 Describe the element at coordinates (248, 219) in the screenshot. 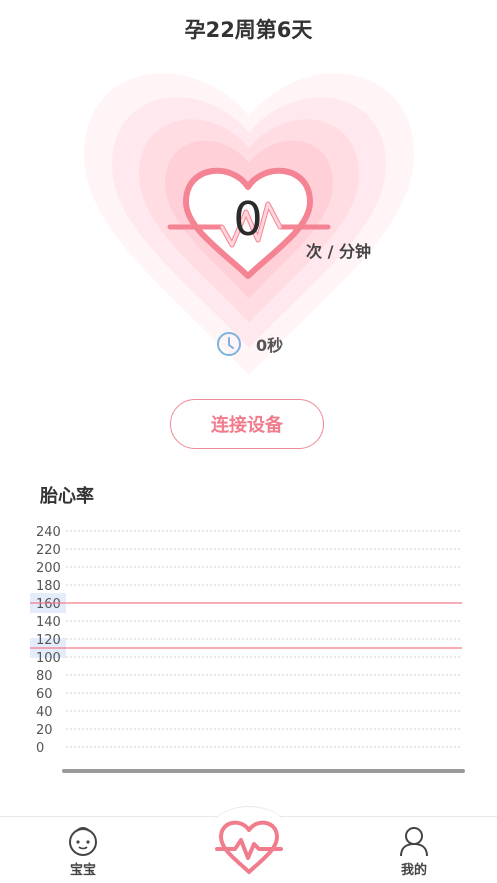

I see `bpm-value: 0` at that location.